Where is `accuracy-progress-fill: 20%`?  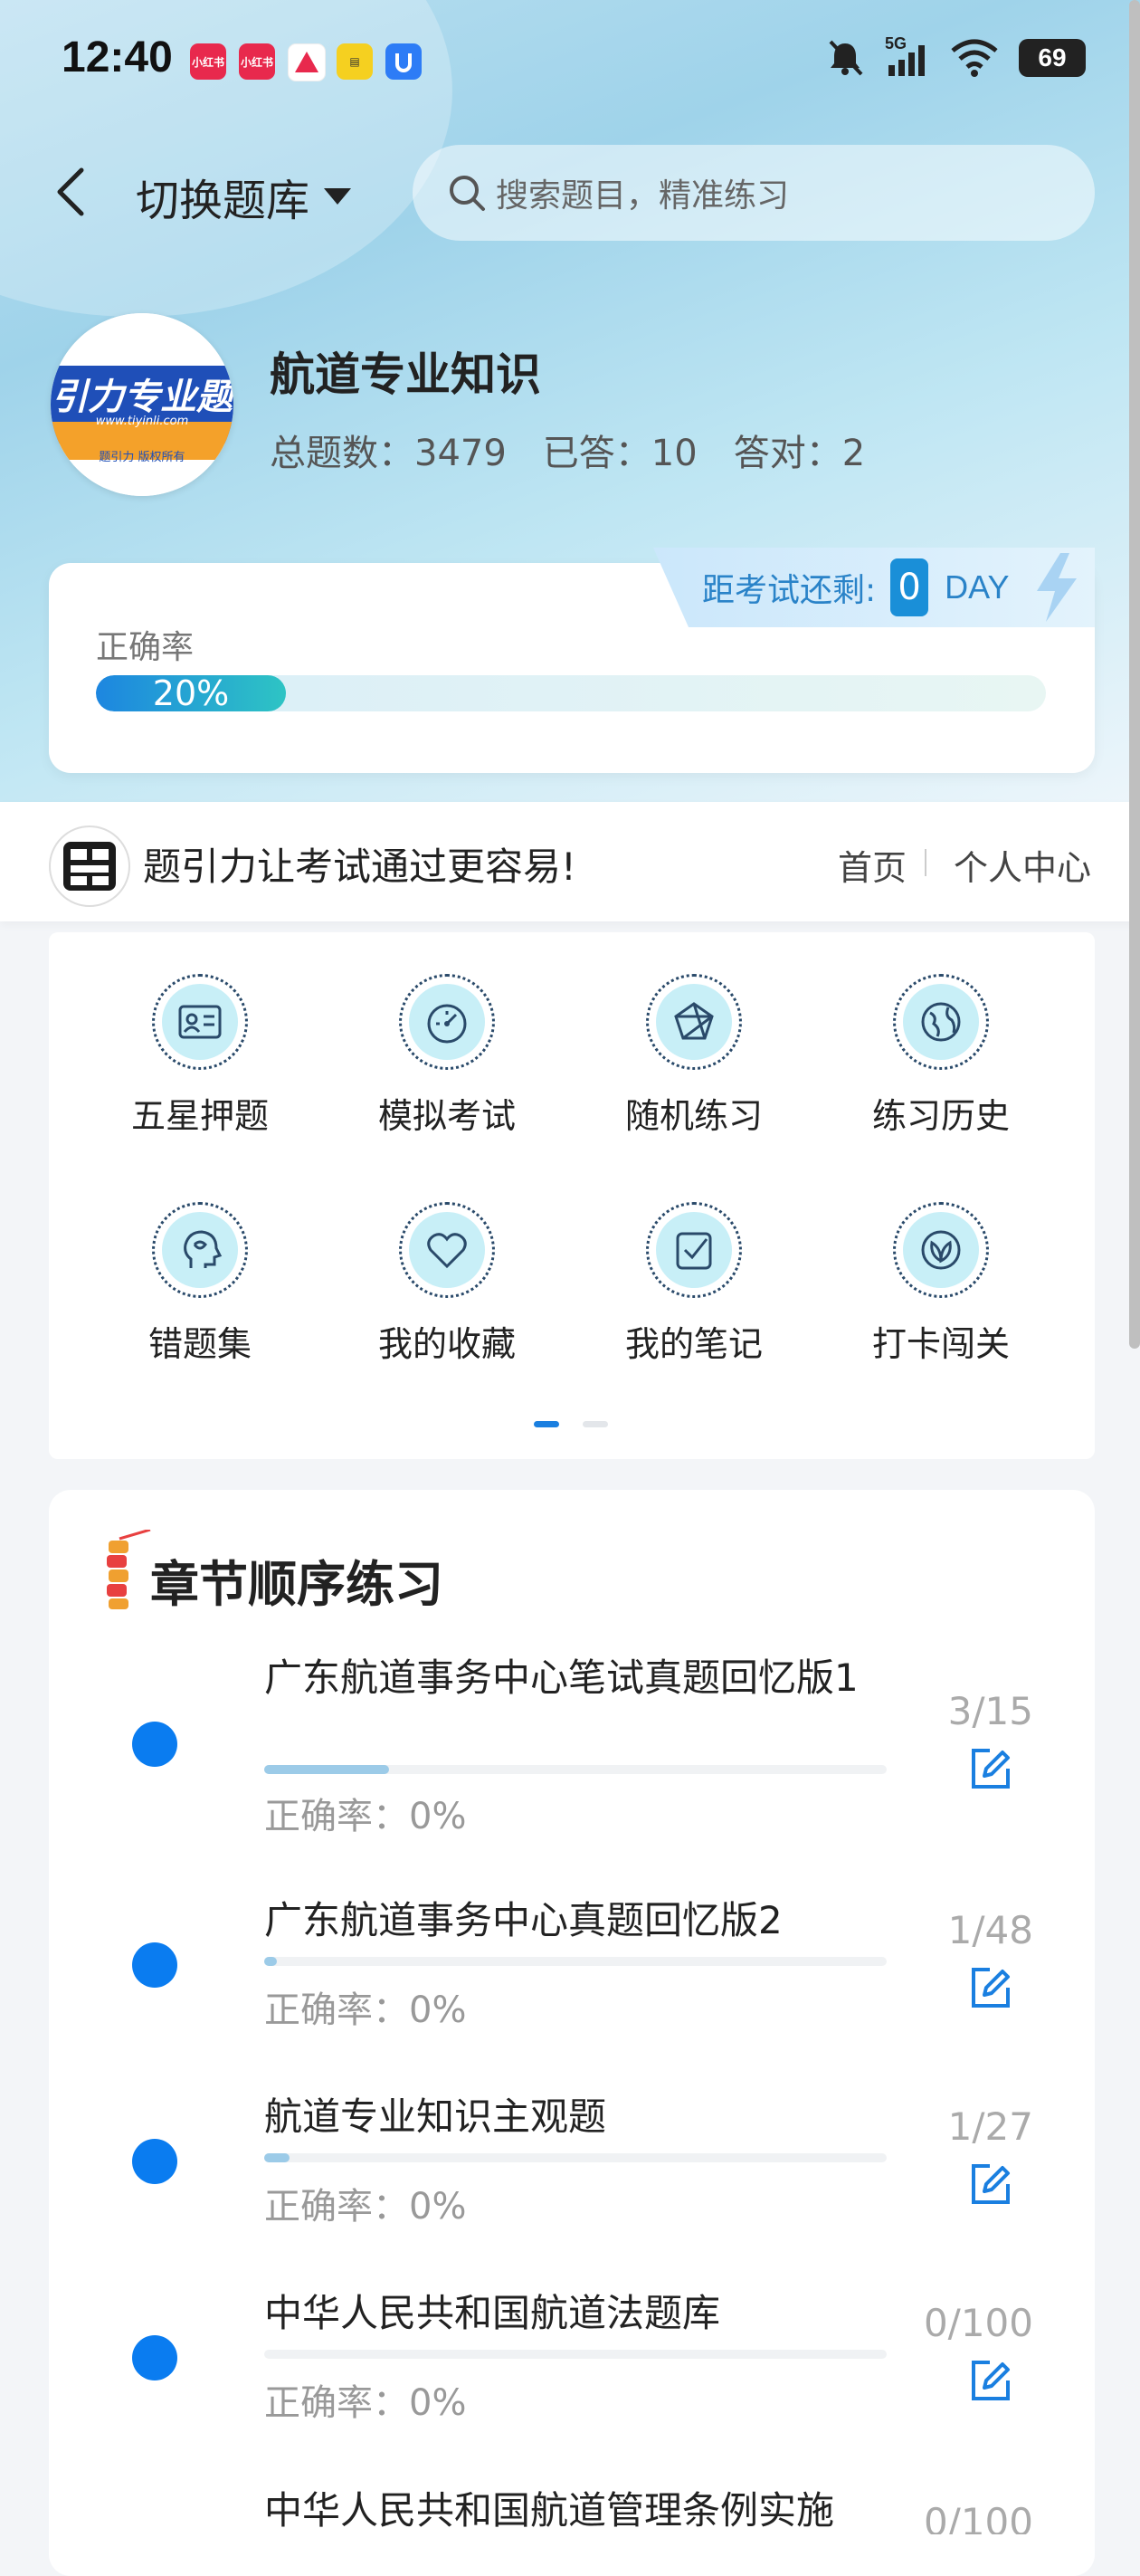
accuracy-progress-fill: 20% is located at coordinates (191, 693).